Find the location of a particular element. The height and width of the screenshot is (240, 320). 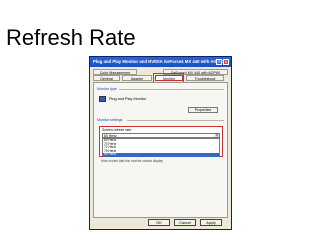

monitor-icon is located at coordinates (102, 99).